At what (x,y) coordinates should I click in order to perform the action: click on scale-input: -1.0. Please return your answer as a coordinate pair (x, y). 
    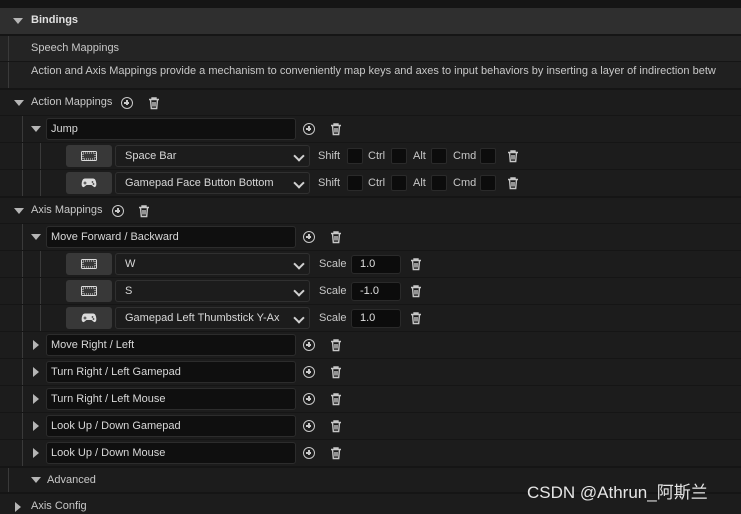
    Looking at the image, I should click on (376, 291).